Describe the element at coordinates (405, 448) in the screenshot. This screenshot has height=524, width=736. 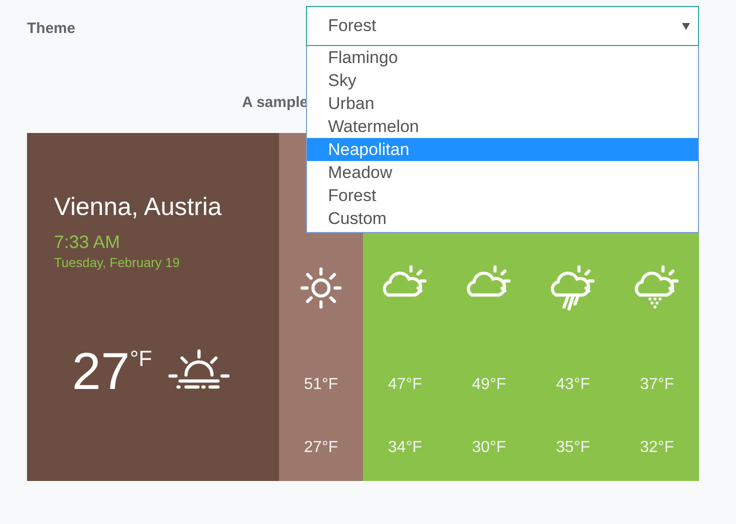
I see `low-temperature: 34°F` at that location.